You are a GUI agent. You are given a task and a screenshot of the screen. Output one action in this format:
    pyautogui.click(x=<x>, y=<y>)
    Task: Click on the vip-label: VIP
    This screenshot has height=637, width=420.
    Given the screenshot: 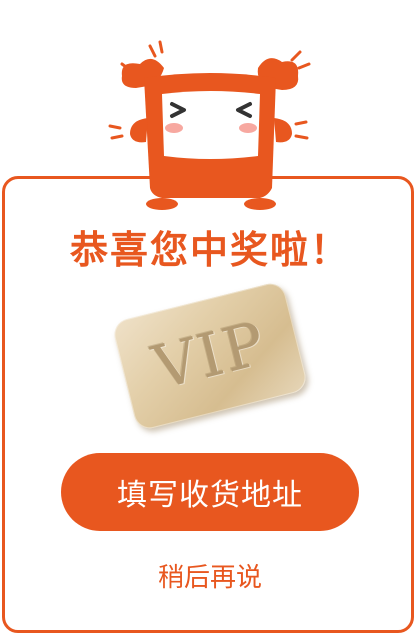 What is the action you would take?
    pyautogui.click(x=210, y=356)
    